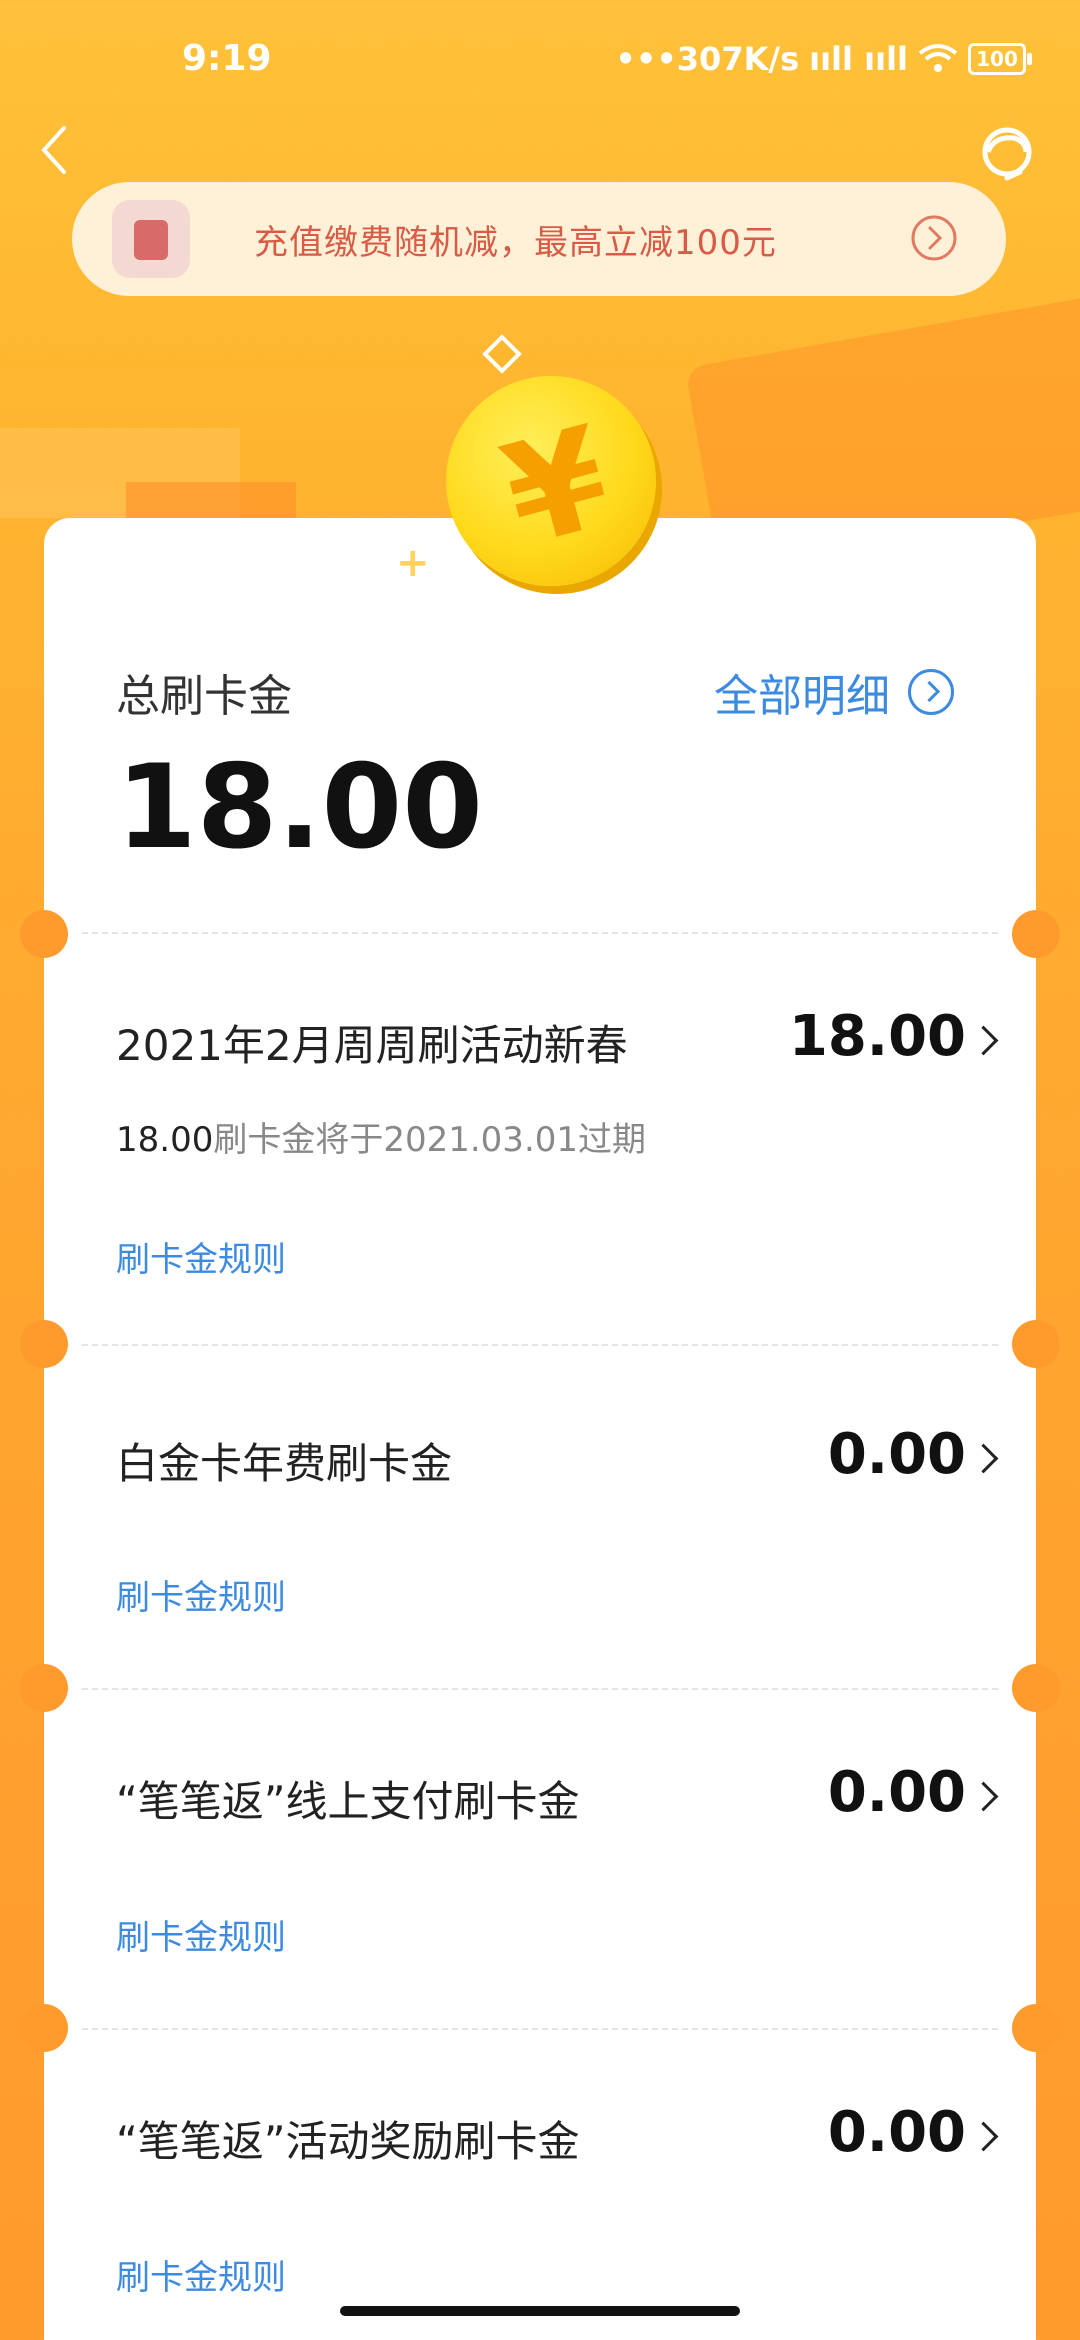 The height and width of the screenshot is (2340, 1080). What do you see at coordinates (151, 239) in the screenshot?
I see `gift-icon` at bounding box center [151, 239].